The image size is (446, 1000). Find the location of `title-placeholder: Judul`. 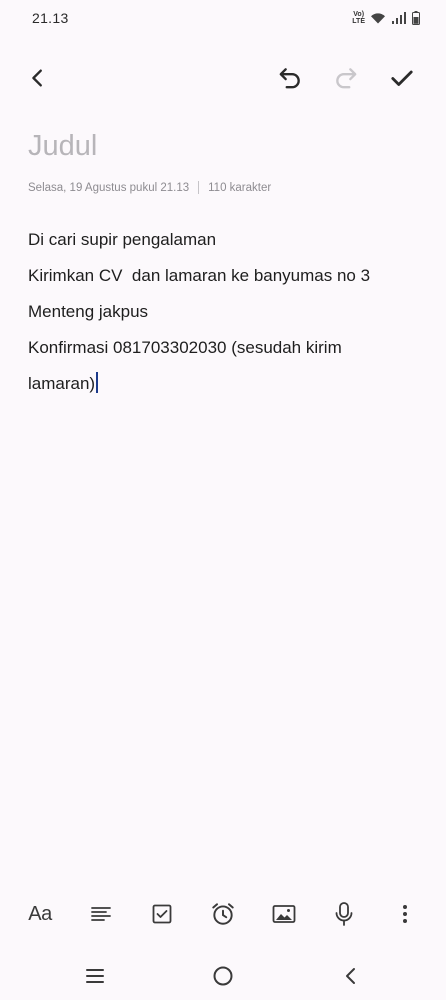

title-placeholder: Judul is located at coordinates (63, 146).